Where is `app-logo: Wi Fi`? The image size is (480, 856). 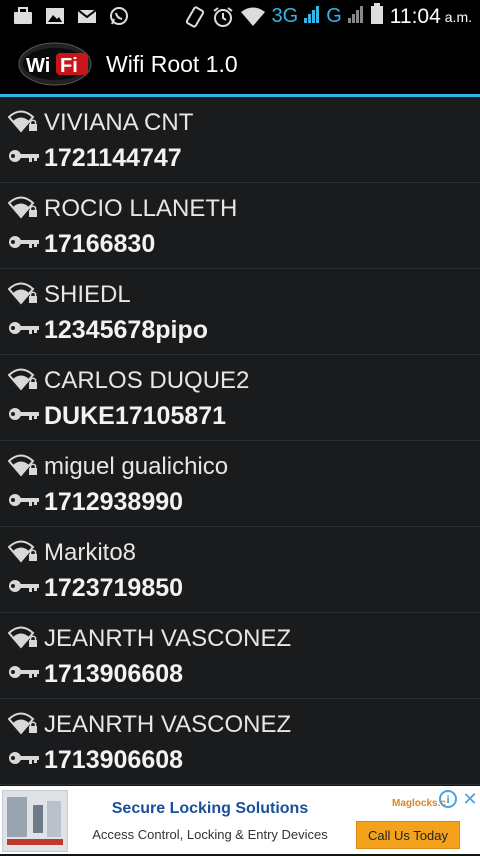
app-logo: Wi Fi is located at coordinates (55, 64).